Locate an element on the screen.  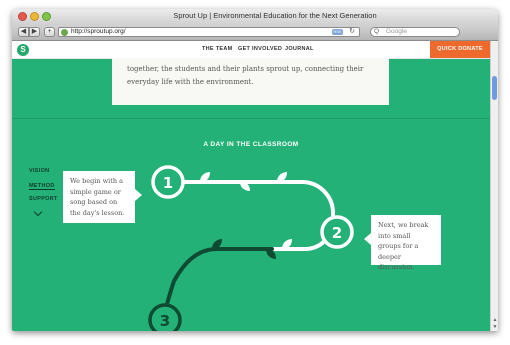
url-text: http://sproutup.org/ is located at coordinates (98, 31).